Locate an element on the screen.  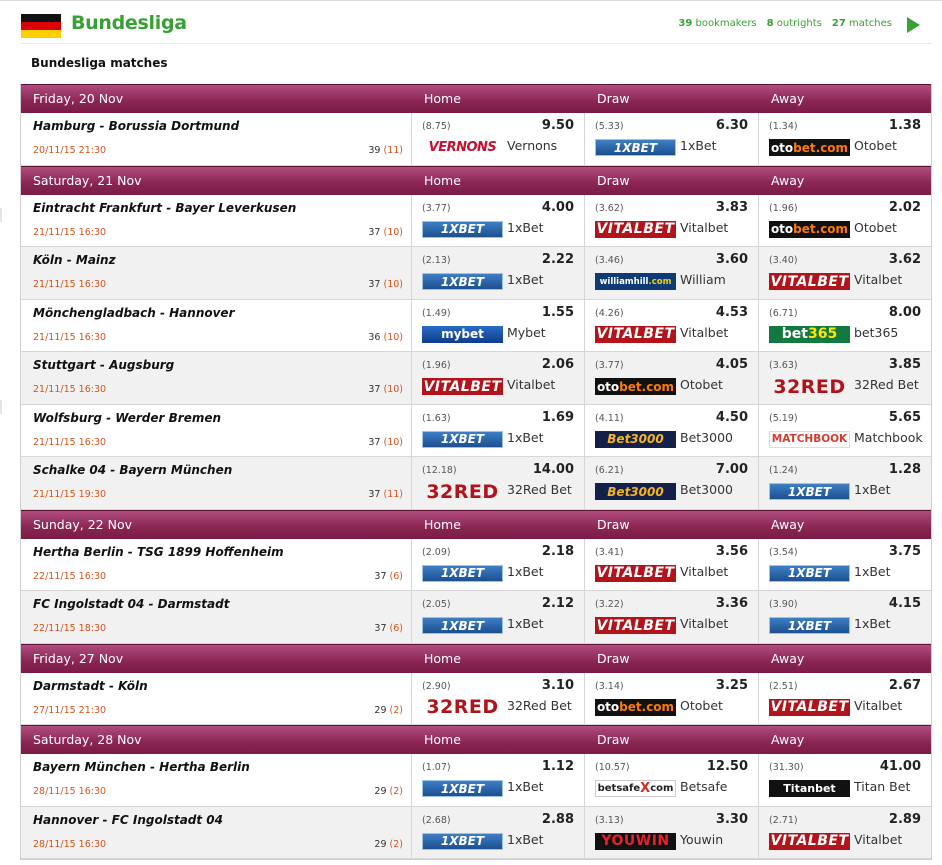
match-teams-link: Bayern München - Hertha Berlin is located at coordinates (141, 767).